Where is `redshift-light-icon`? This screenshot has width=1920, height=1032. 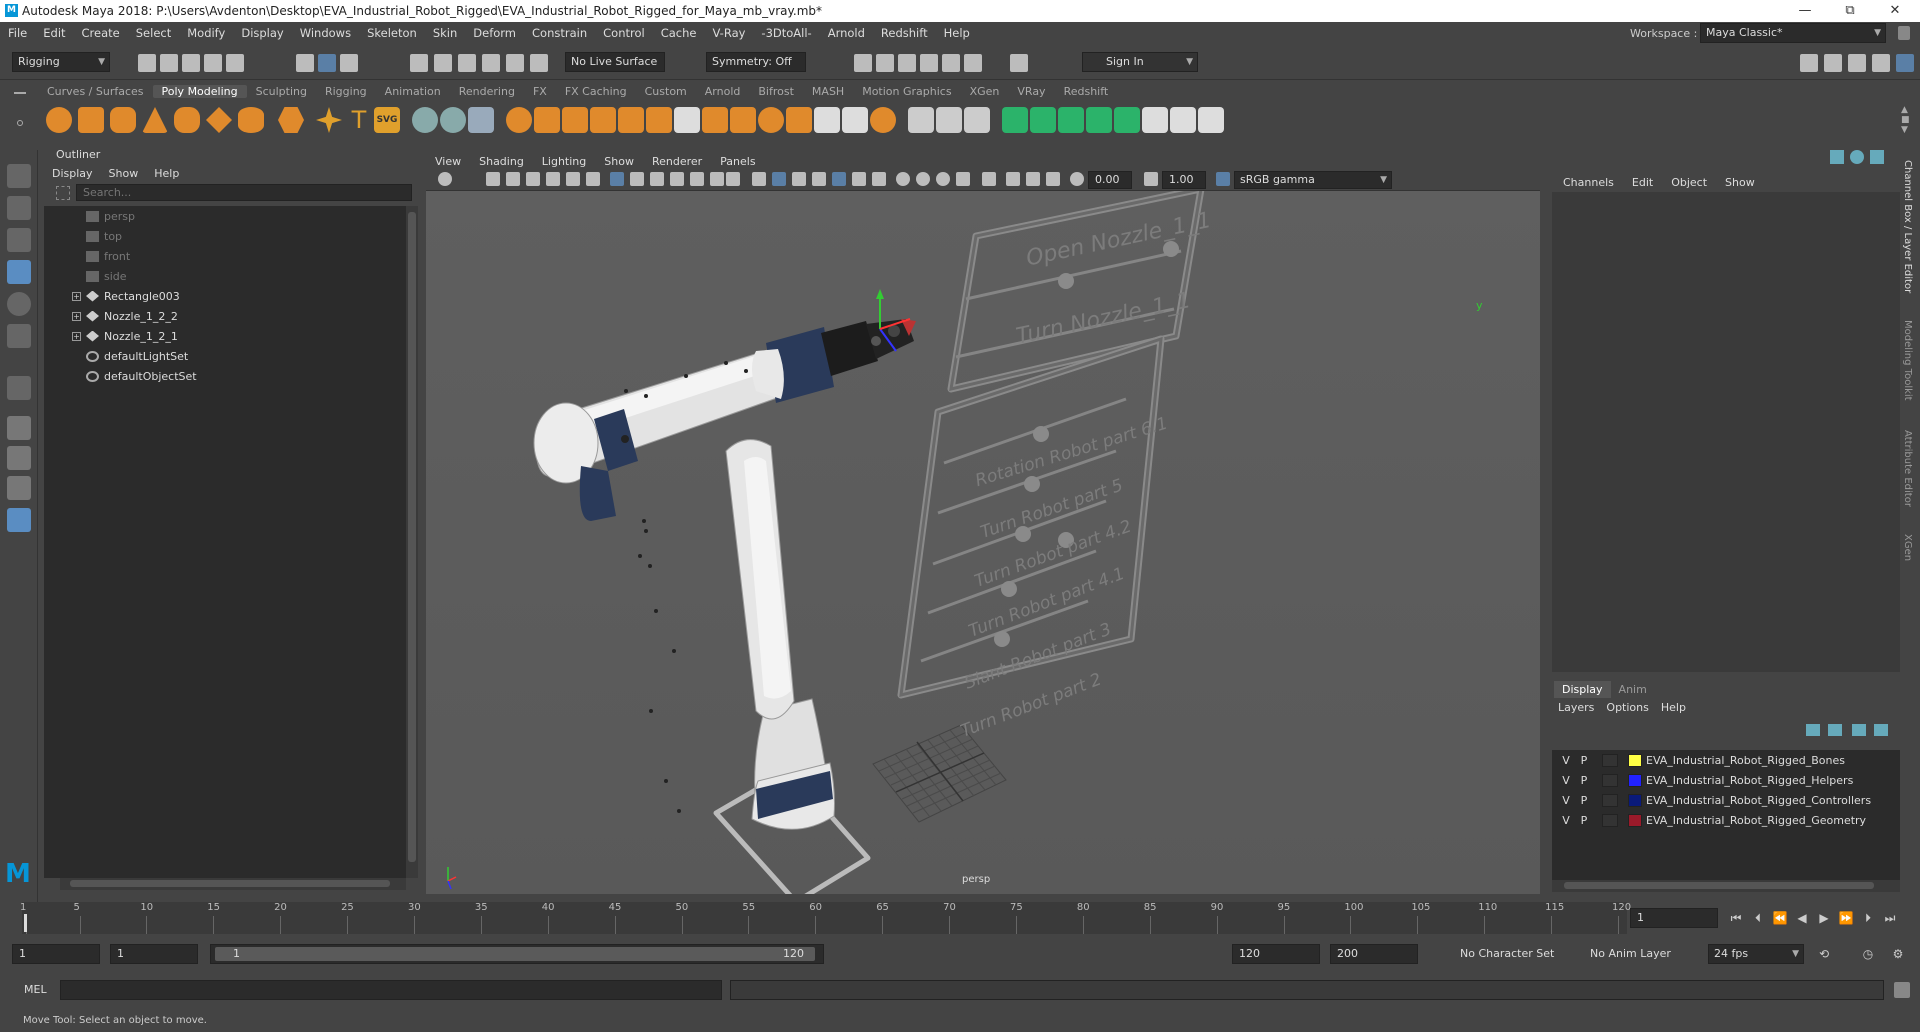
redshift-light-icon is located at coordinates (1071, 120).